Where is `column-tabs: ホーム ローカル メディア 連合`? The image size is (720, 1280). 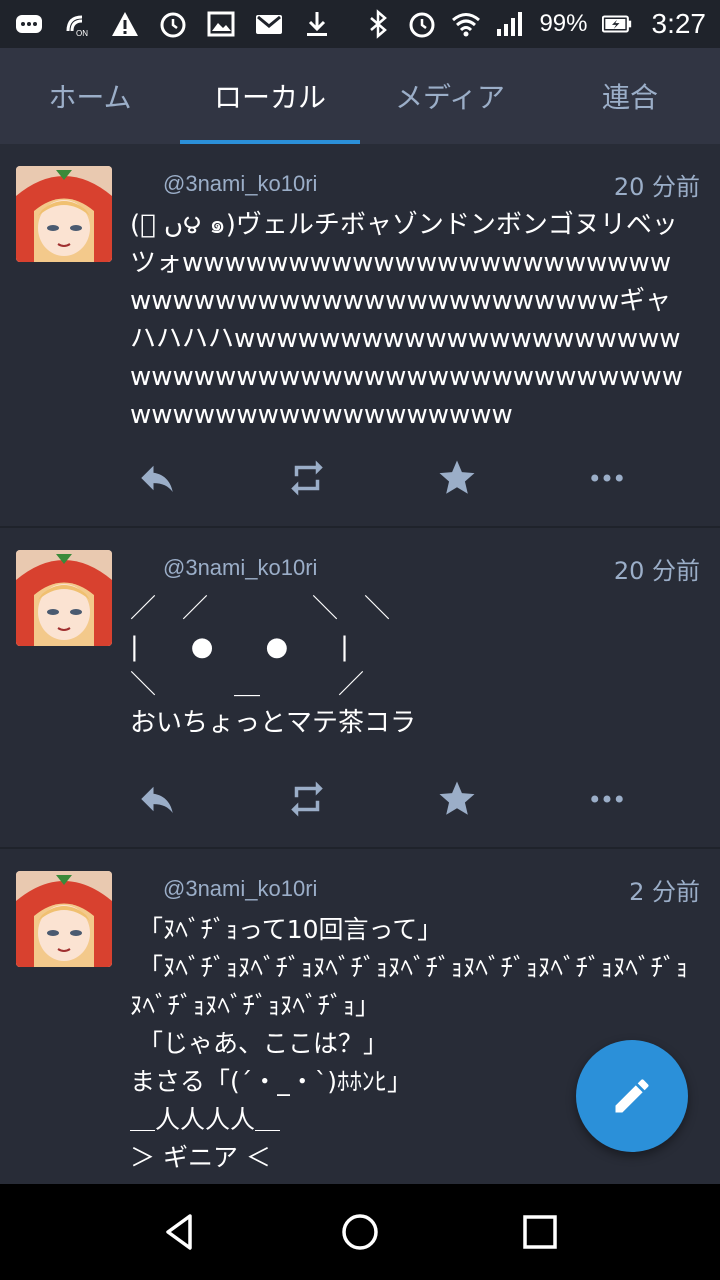
column-tabs: ホーム ローカル メディア 連合 is located at coordinates (360, 96).